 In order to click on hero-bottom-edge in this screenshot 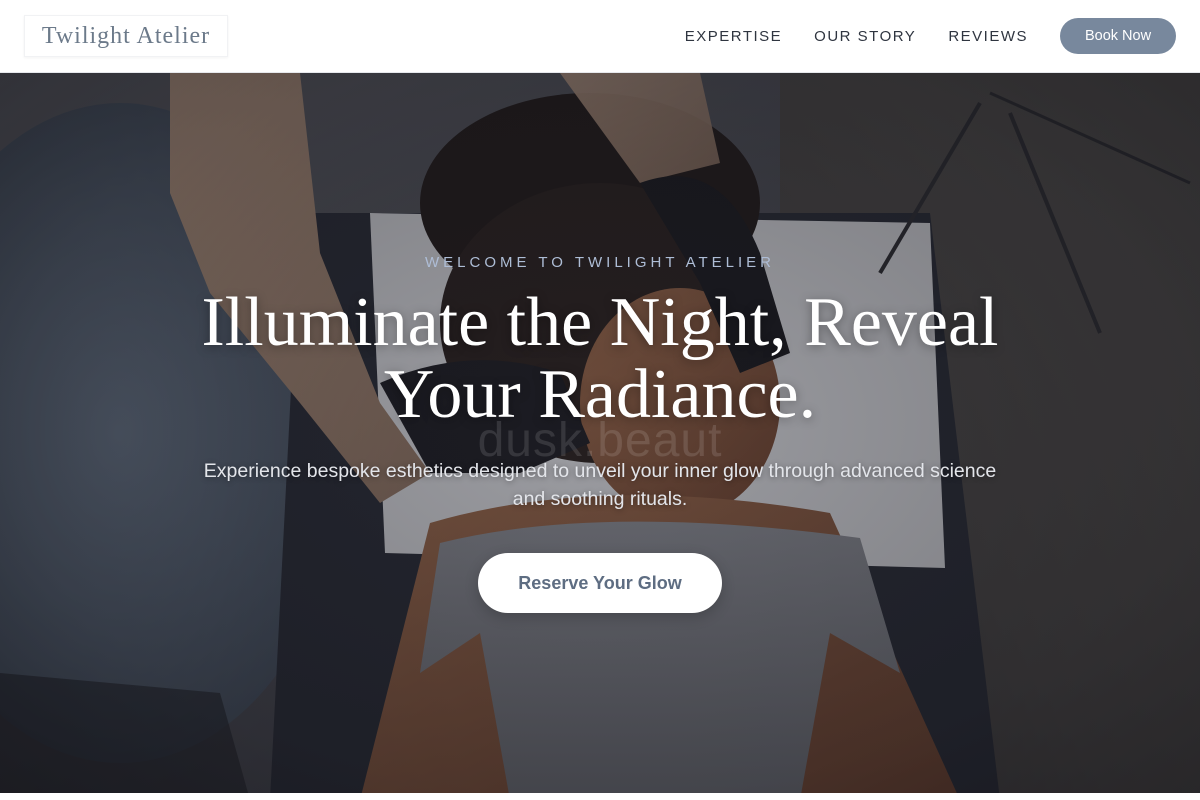, I will do `click(600, 796)`.